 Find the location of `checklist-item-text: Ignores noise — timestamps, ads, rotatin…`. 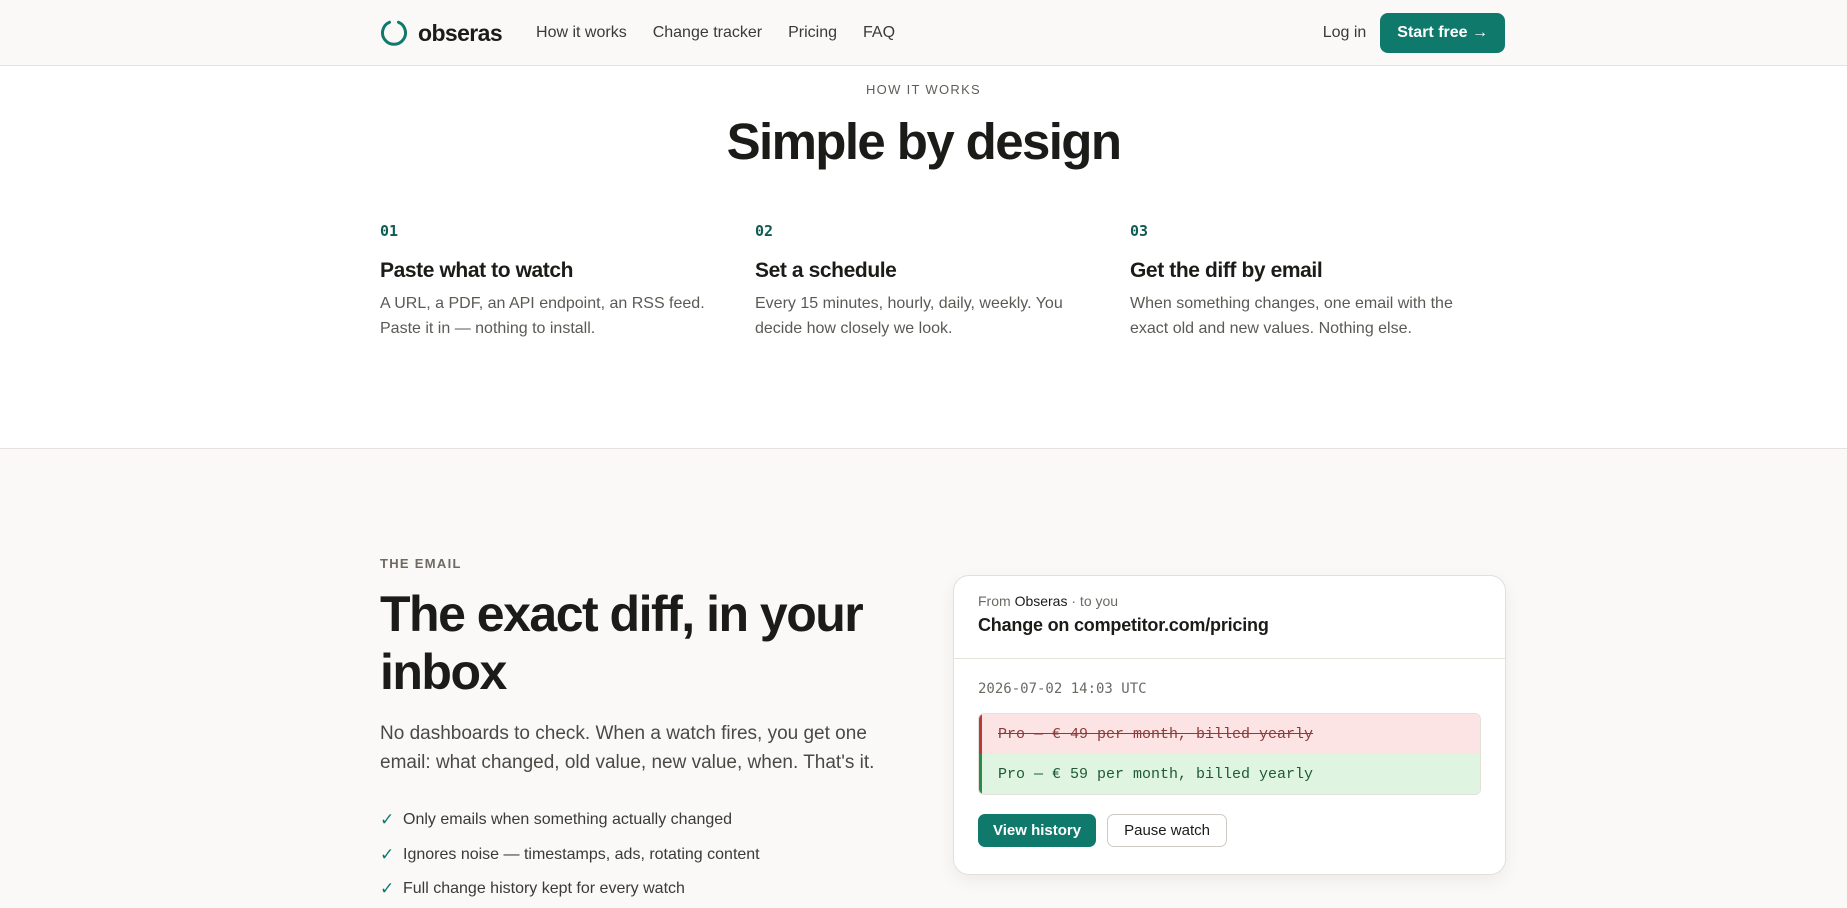

checklist-item-text: Ignores noise — timestamps, ads, rotatin… is located at coordinates (581, 854).